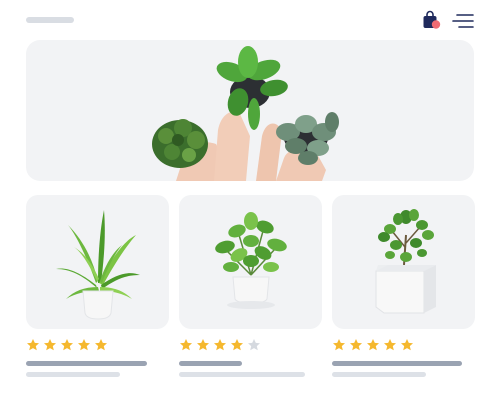 The image size is (500, 415). I want to click on logo-placeholder, so click(50, 20).